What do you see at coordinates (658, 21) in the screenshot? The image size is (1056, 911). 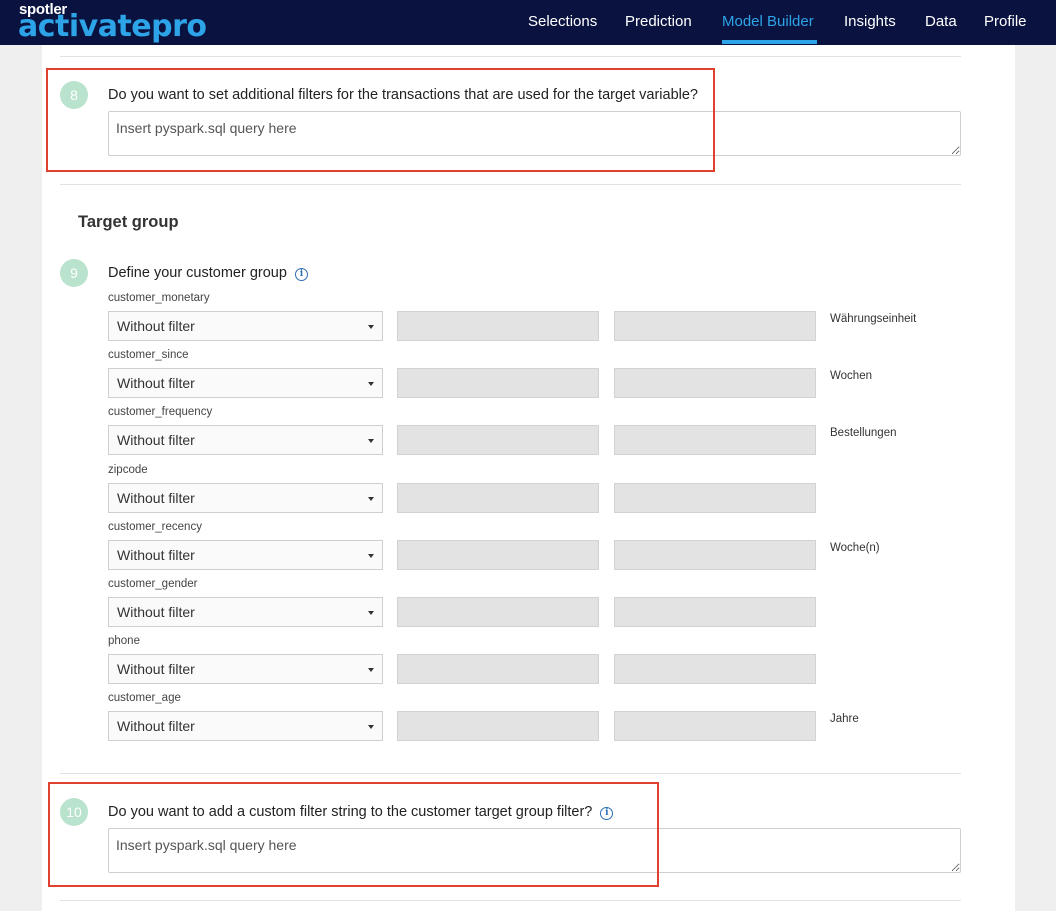 I see `nav-prediction: Prediction` at bounding box center [658, 21].